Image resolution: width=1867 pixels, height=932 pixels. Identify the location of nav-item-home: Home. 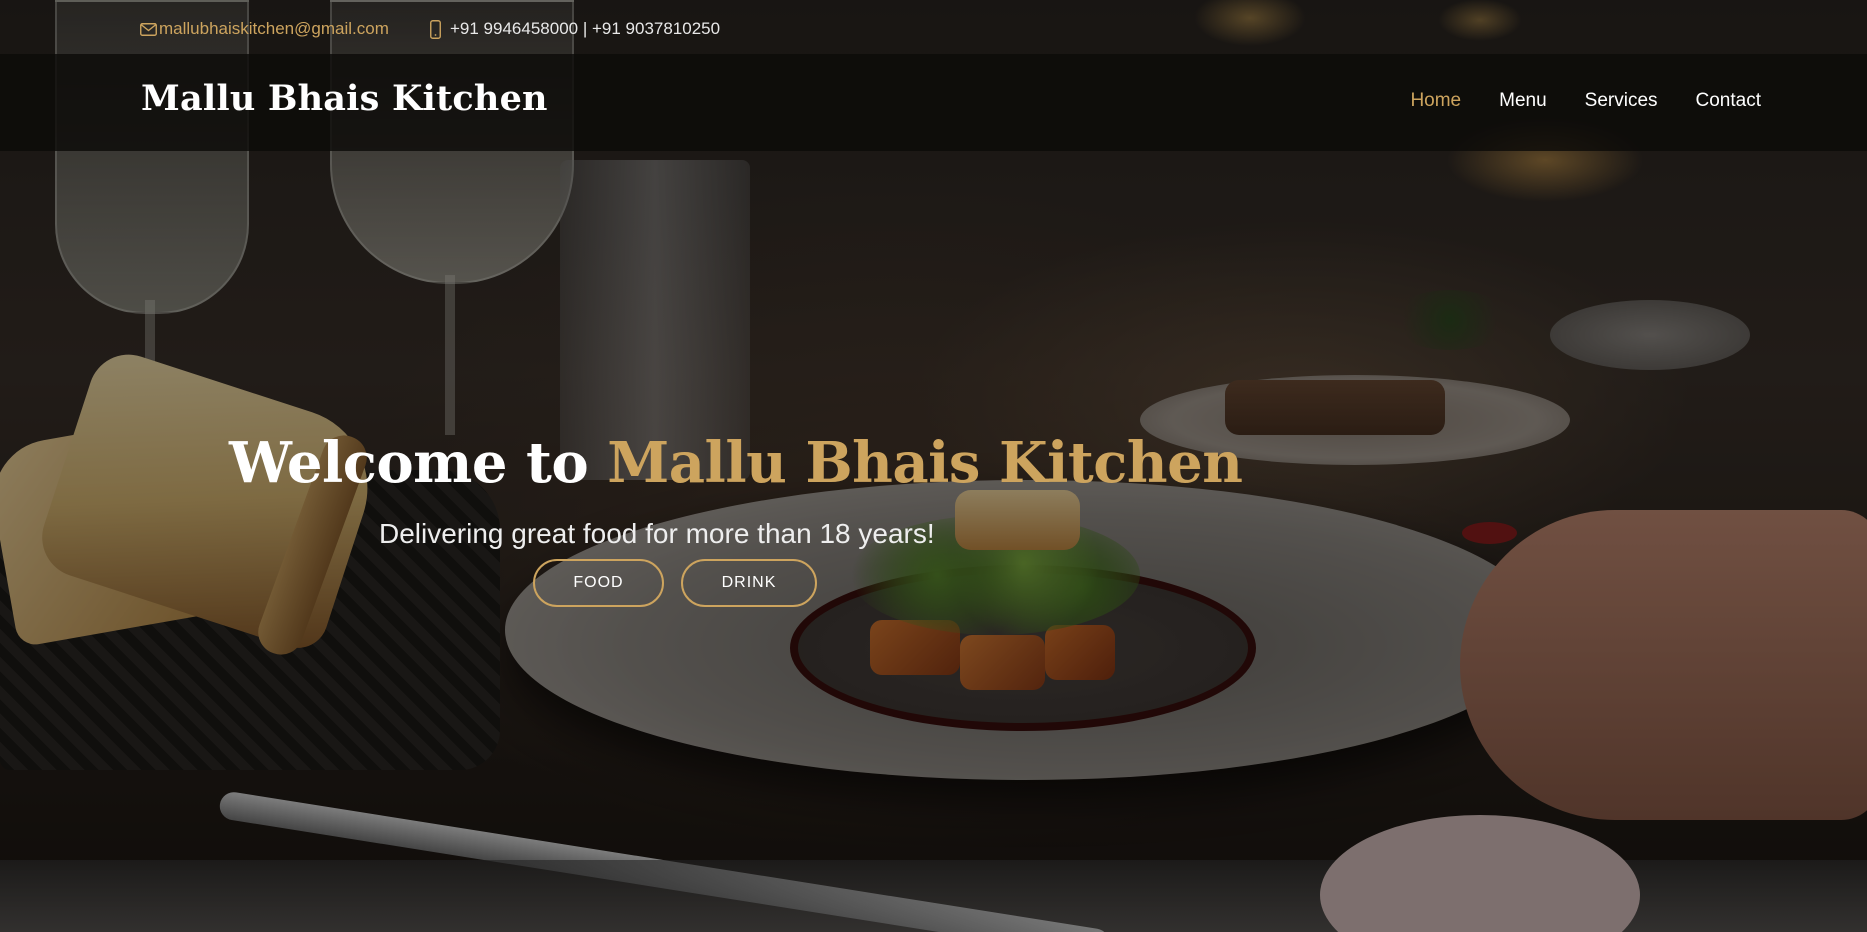
(1435, 101).